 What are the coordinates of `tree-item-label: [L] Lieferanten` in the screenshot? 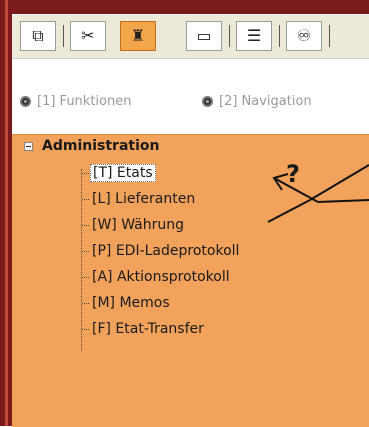 It's located at (144, 199).